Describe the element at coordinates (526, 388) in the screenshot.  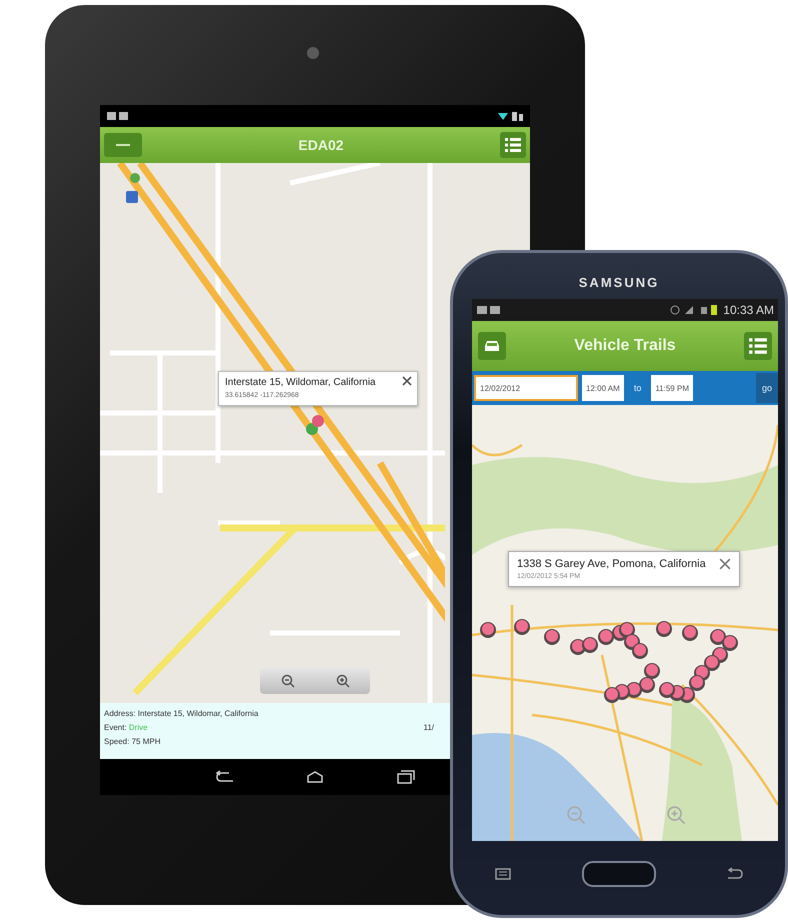
I see `date-field: 12/02/2012` at that location.